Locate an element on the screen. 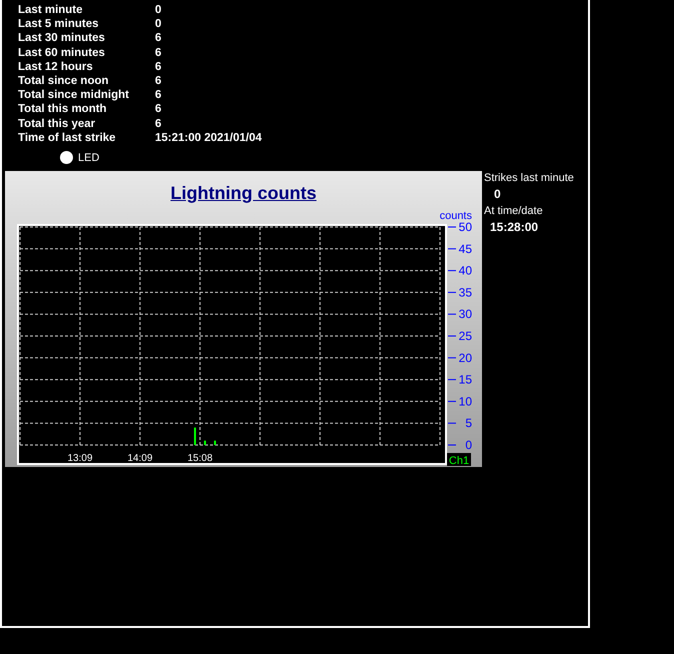 This screenshot has width=674, height=654. y-tick-label: 10 is located at coordinates (465, 401).